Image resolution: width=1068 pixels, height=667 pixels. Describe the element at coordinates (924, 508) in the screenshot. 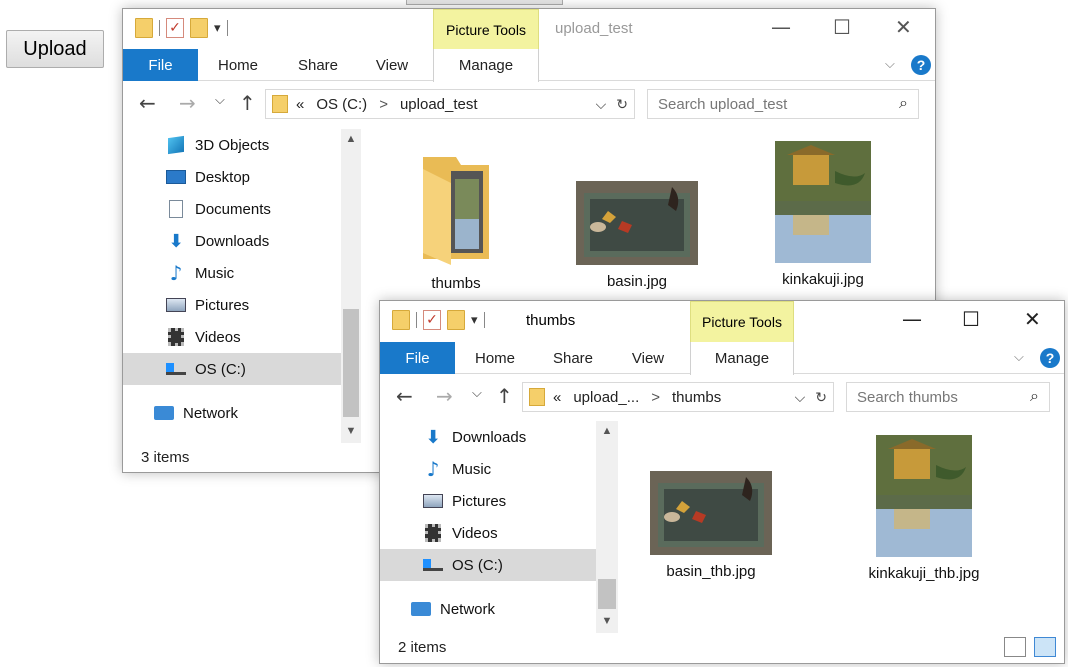

I see `file-item-kinkakuji-thb: kinkakuji_thb.jpg` at that location.